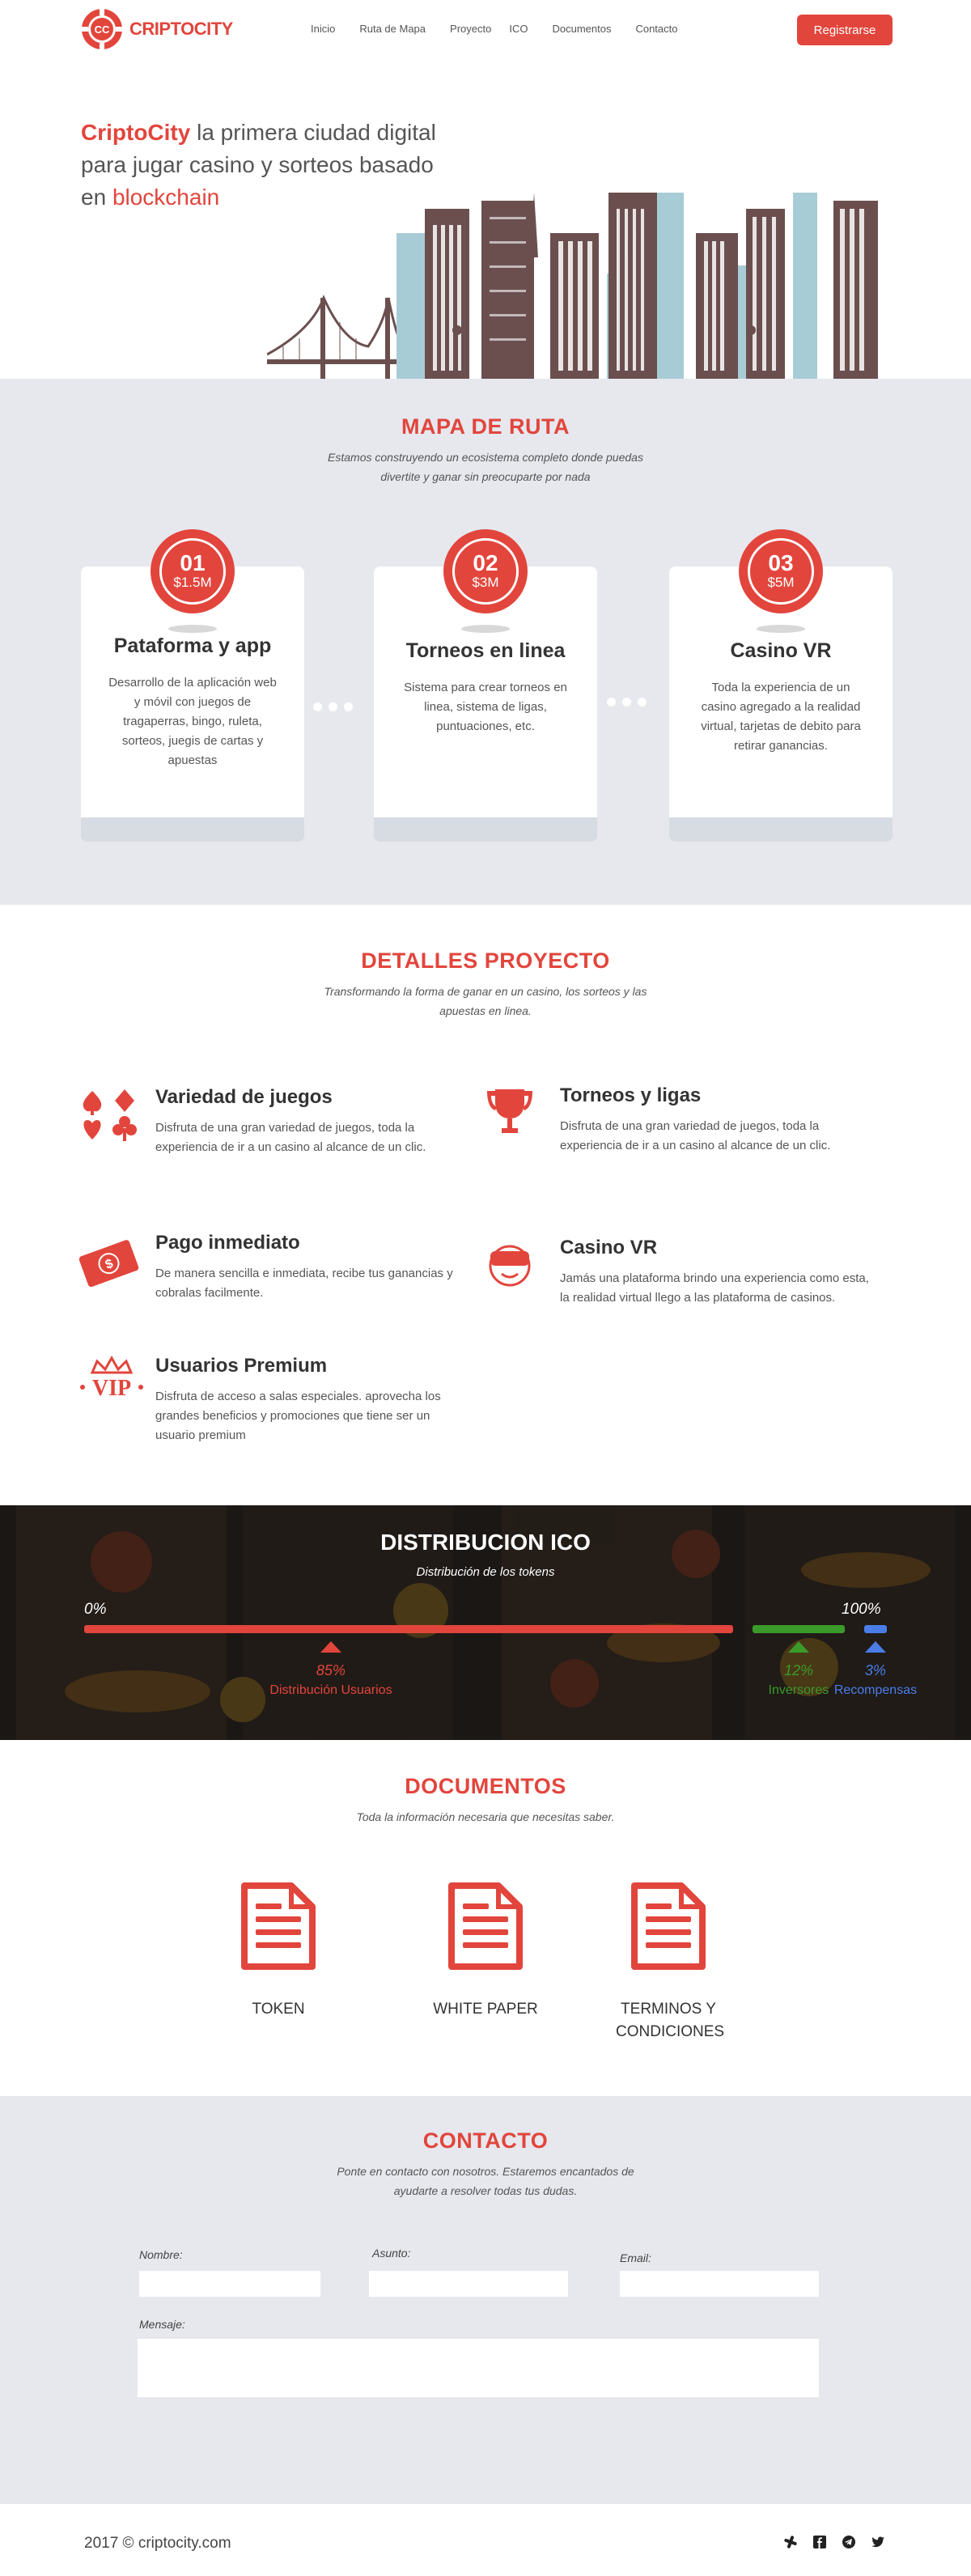  I want to click on logo: CC CRIPTOCITY, so click(157, 29).